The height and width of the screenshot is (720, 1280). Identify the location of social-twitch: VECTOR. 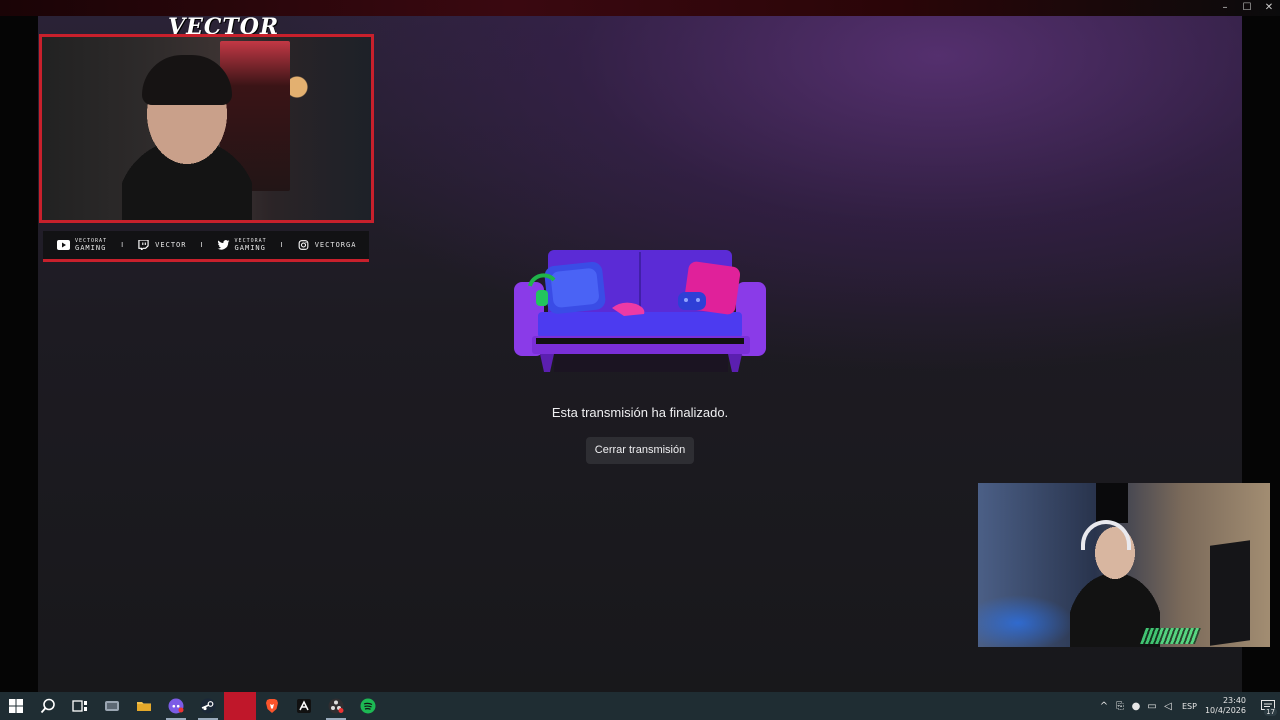
(161, 245).